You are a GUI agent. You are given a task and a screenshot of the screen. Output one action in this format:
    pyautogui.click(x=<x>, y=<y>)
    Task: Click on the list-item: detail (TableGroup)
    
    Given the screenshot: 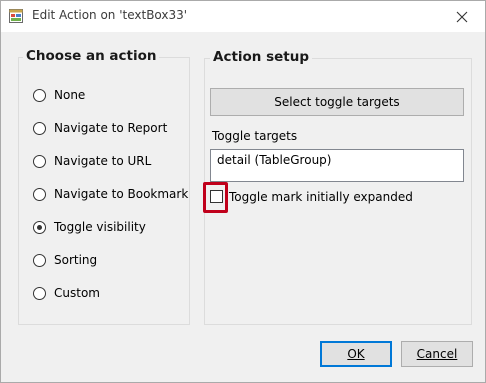 What is the action you would take?
    pyautogui.click(x=274, y=160)
    